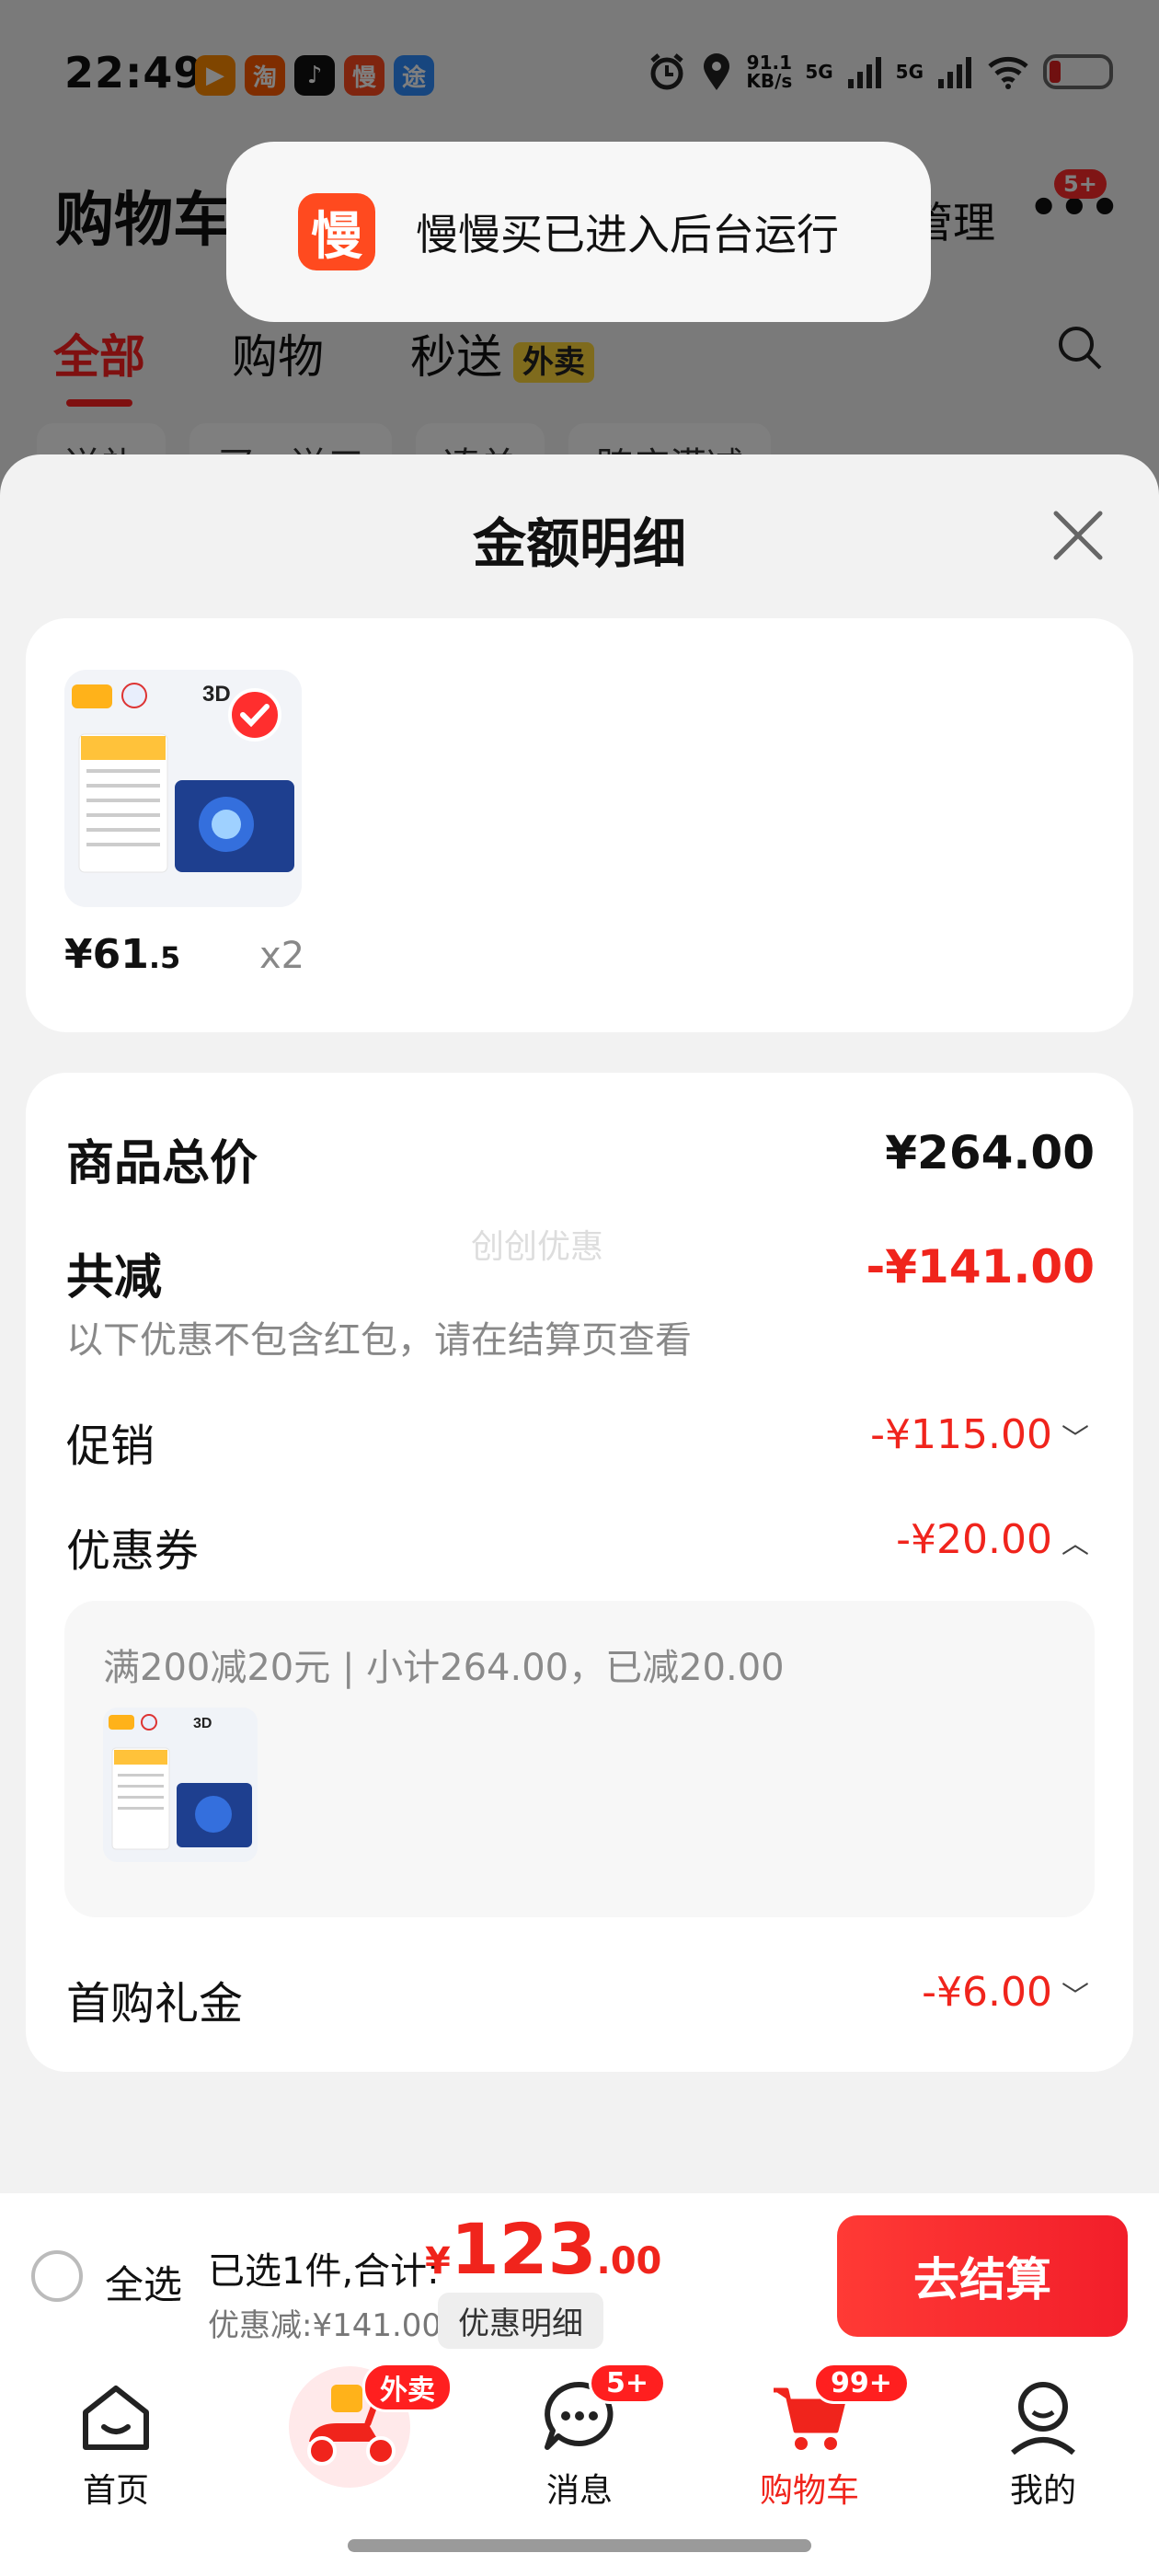  Describe the element at coordinates (1075, 1544) in the screenshot. I see `chevron-up-icon: ︿` at that location.